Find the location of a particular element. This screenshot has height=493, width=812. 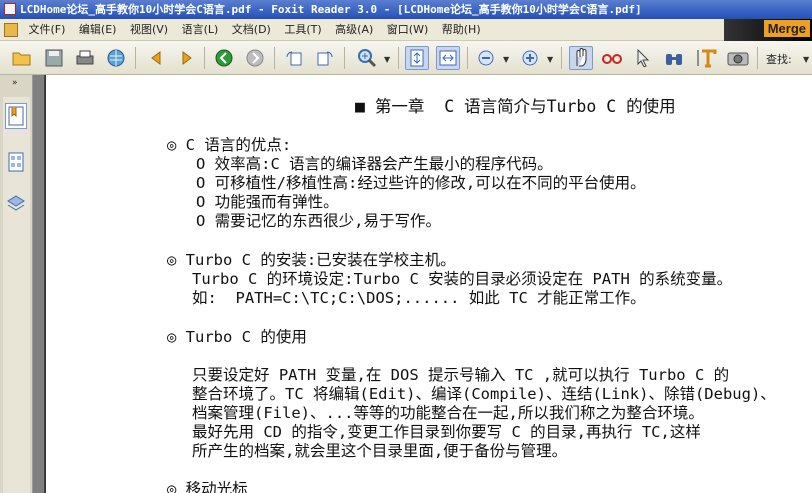

menu-tools: 工具(T) is located at coordinates (302, 29).